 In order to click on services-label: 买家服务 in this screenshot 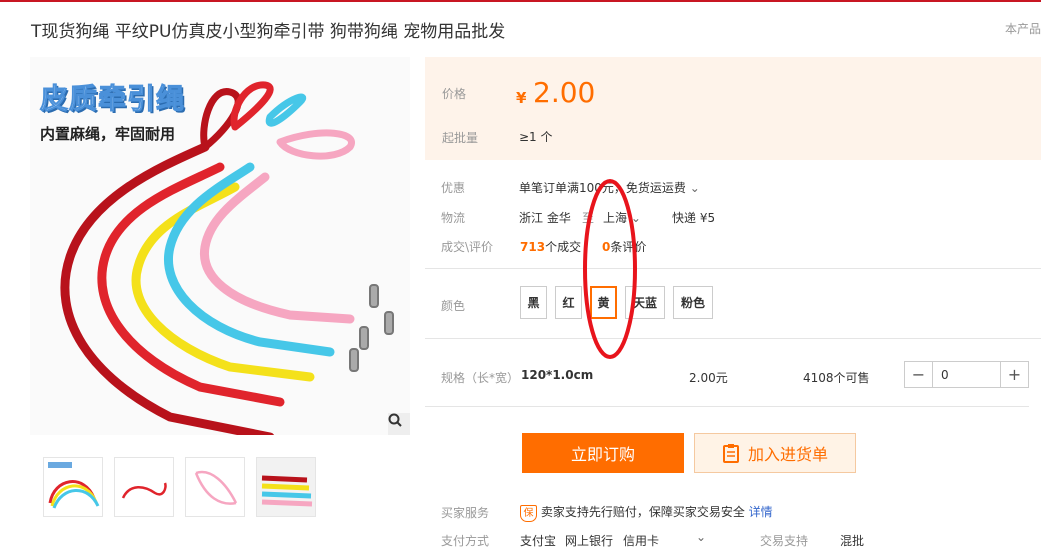, I will do `click(465, 513)`.